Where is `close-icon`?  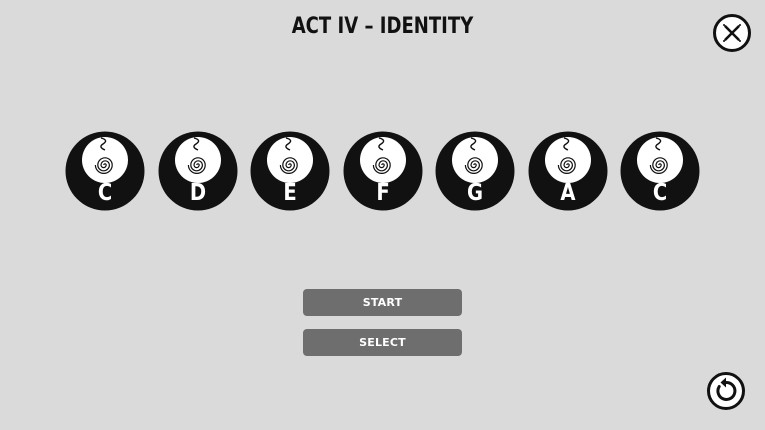 close-icon is located at coordinates (732, 33).